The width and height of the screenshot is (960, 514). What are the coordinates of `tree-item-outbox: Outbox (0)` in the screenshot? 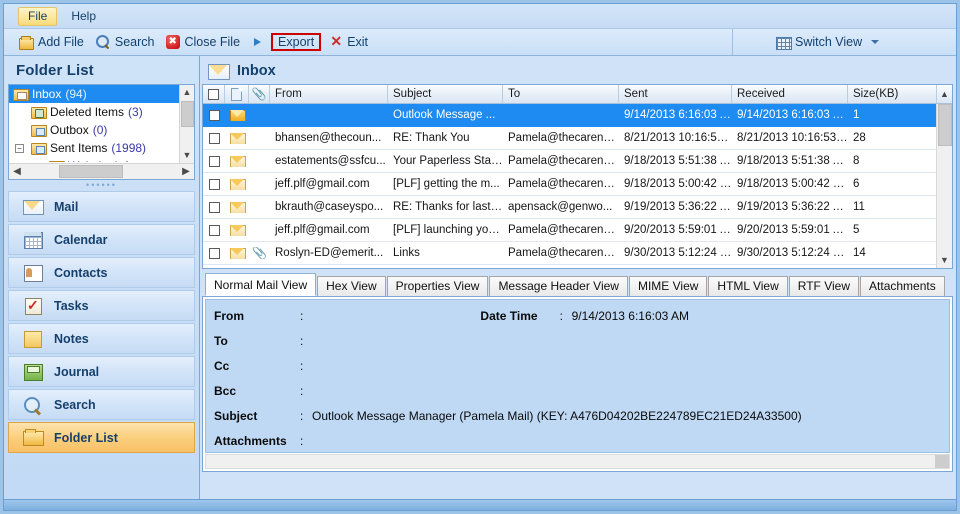 It's located at (94, 130).